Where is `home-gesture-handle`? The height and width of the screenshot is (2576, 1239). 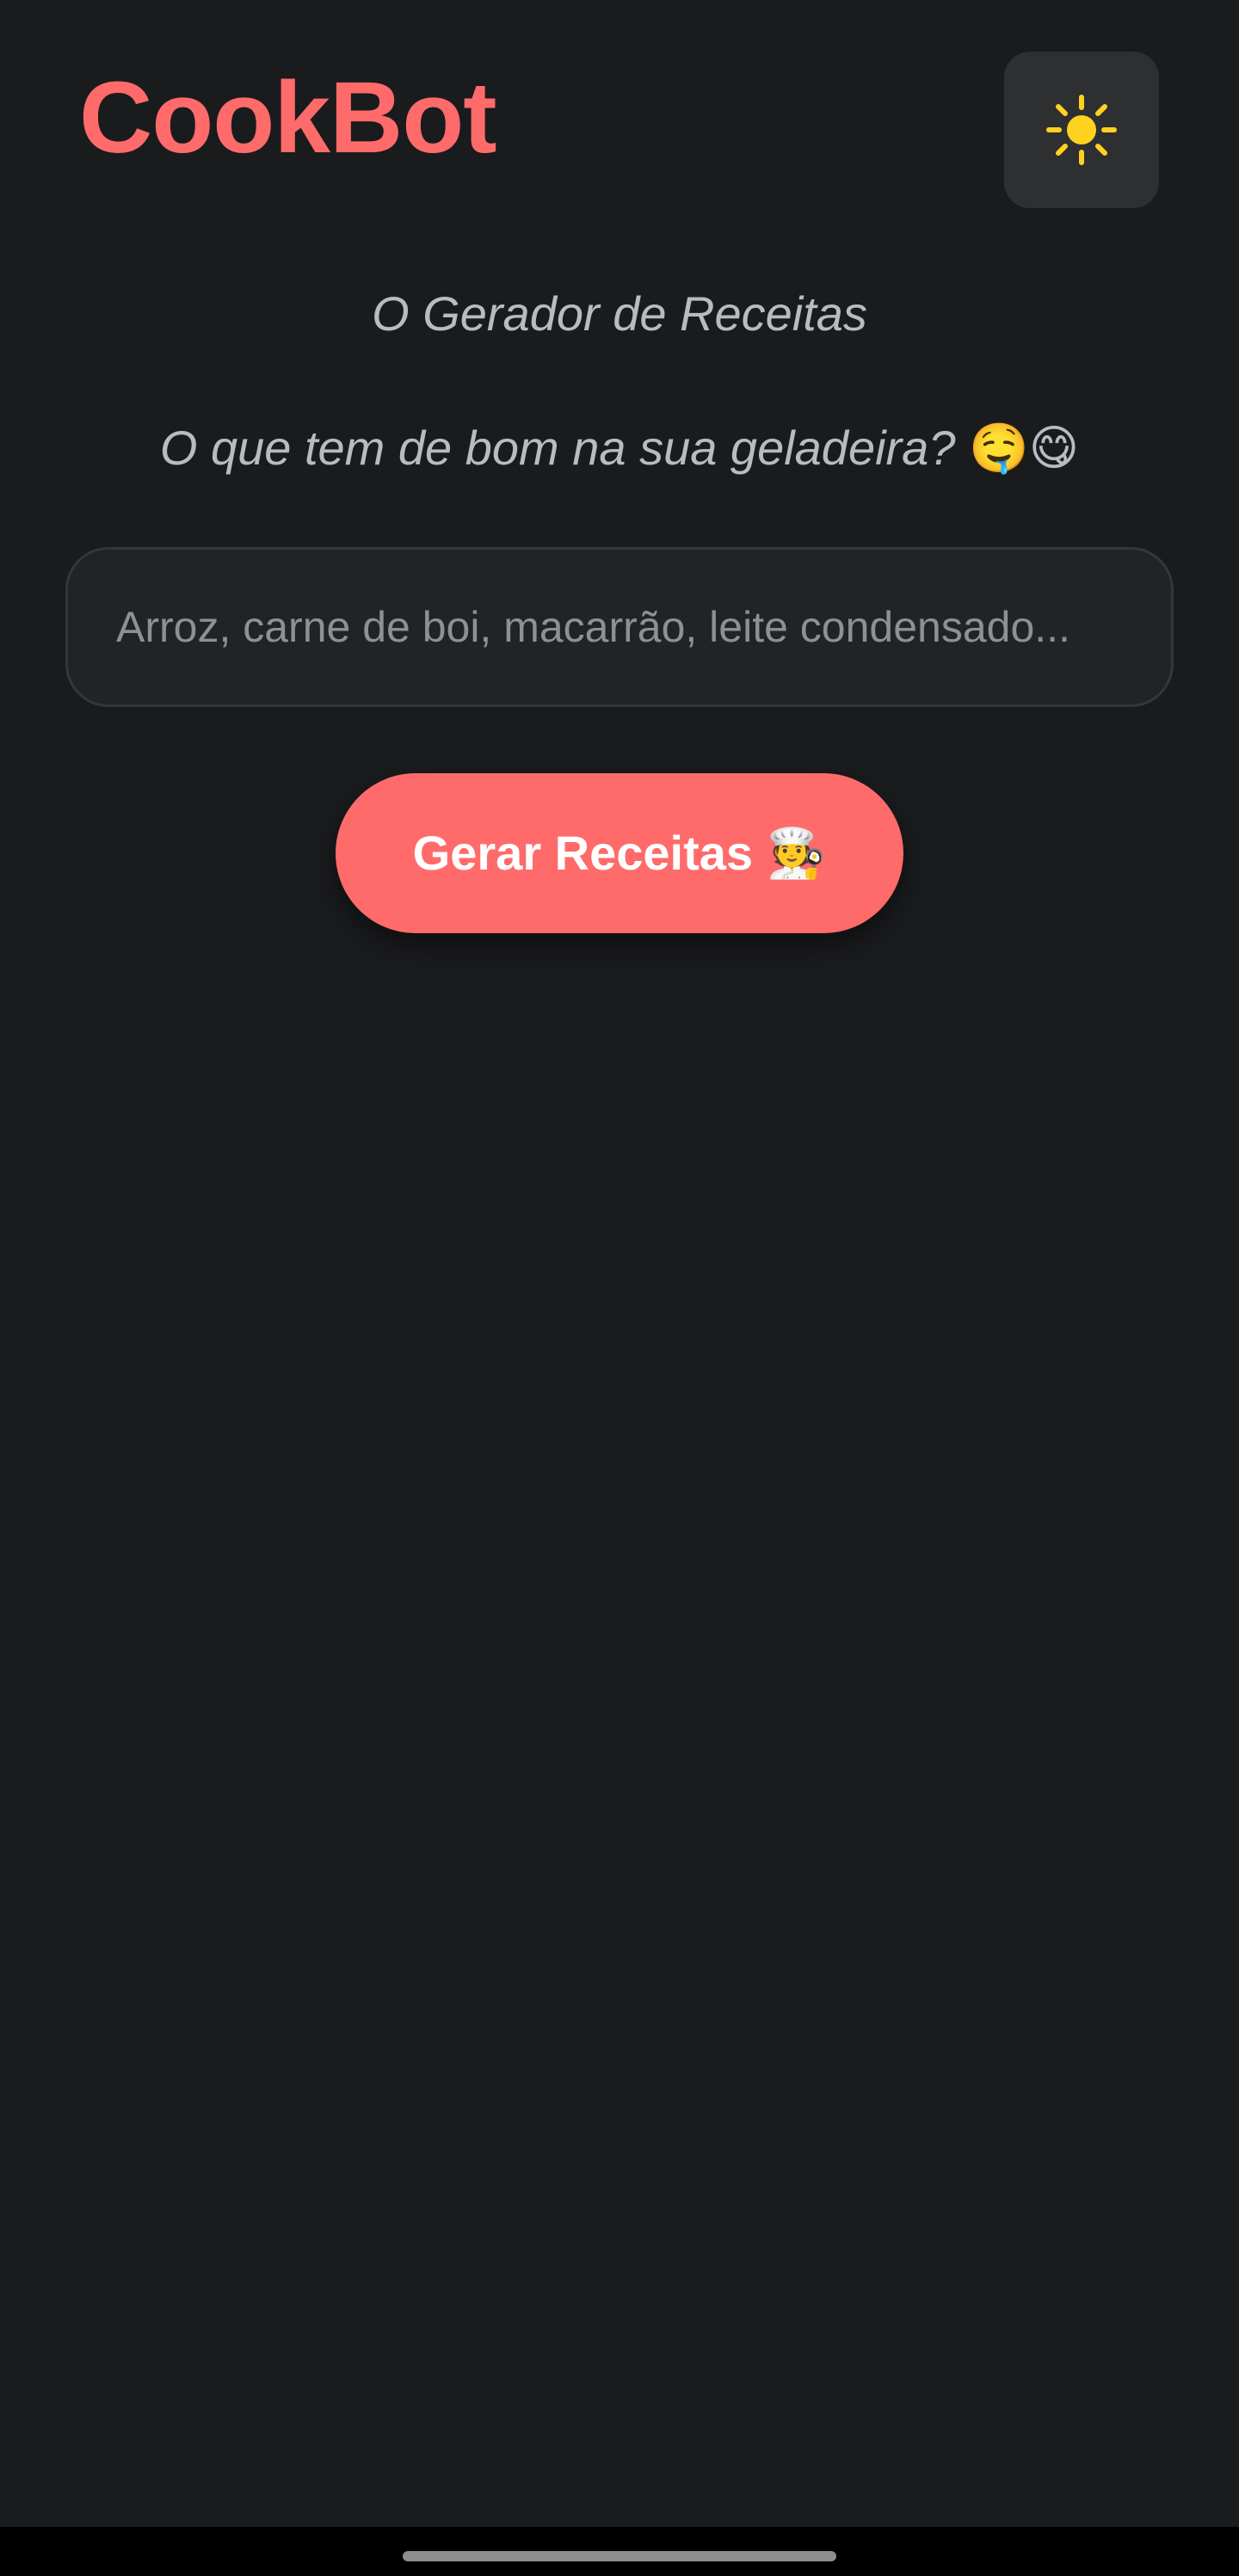 home-gesture-handle is located at coordinates (619, 2556).